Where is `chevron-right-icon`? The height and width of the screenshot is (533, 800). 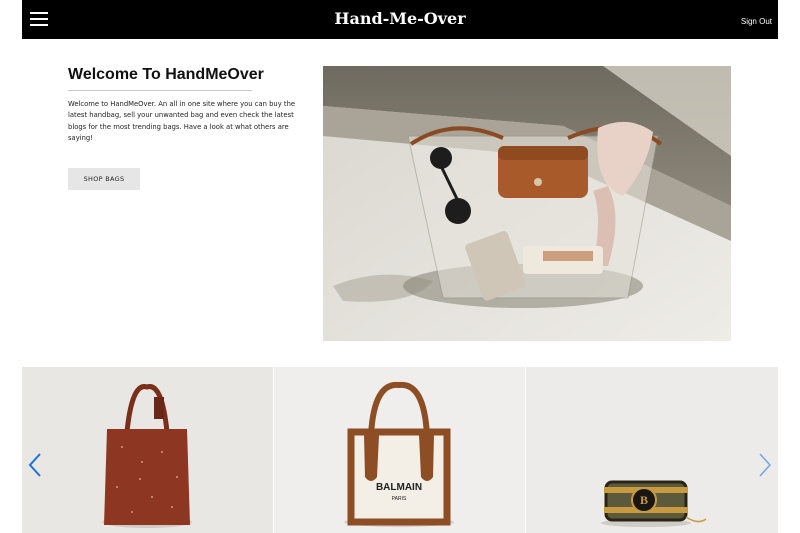 chevron-right-icon is located at coordinates (765, 465).